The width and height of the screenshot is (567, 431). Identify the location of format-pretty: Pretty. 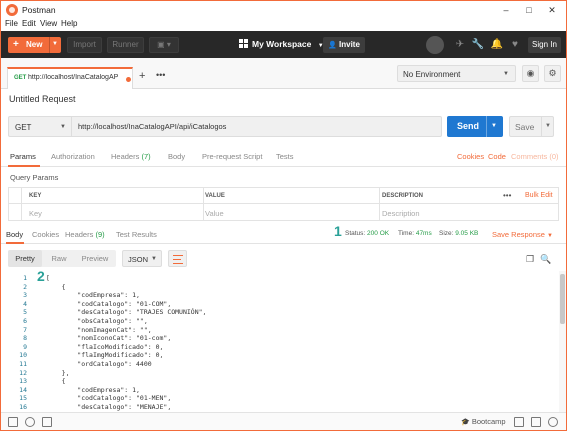
(25, 258).